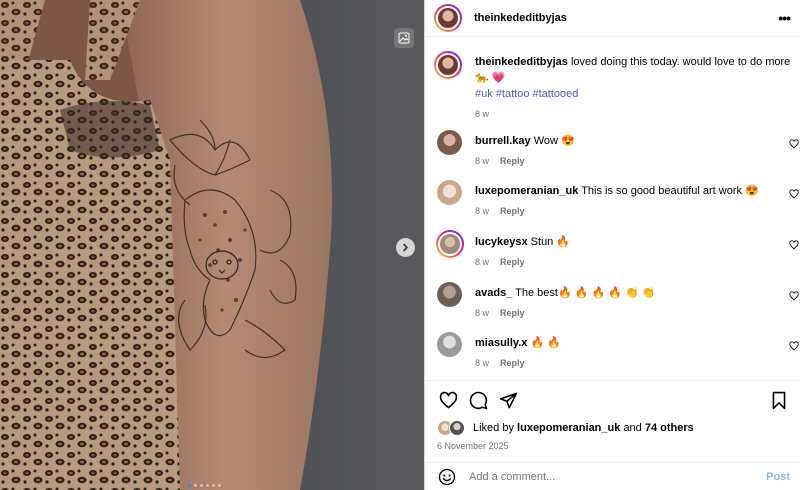 This screenshot has width=800, height=490. I want to click on emoji-icon, so click(447, 477).